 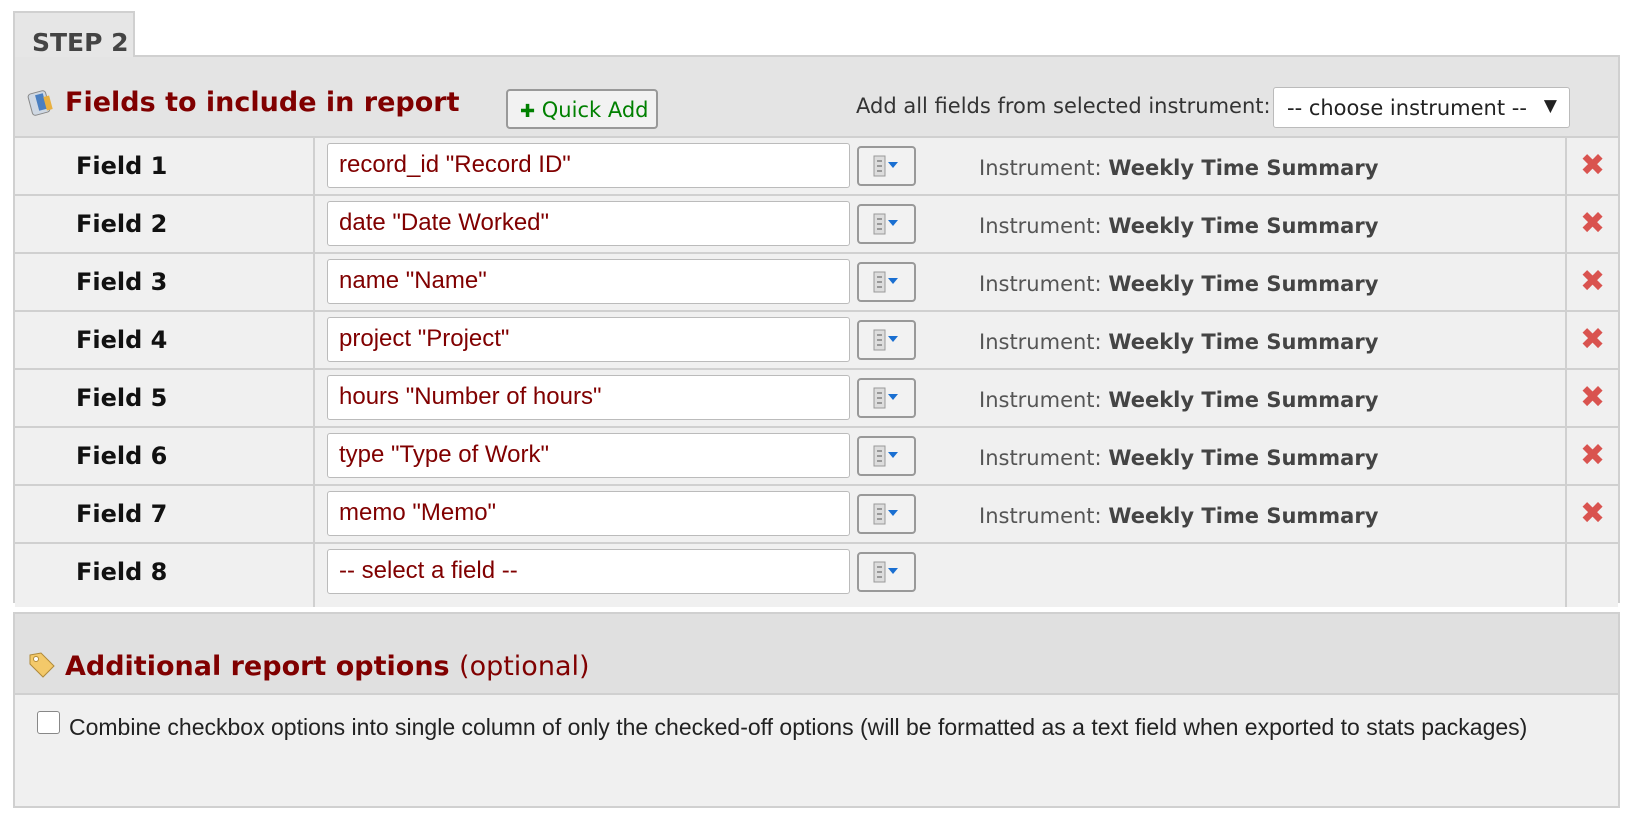 I want to click on quick-add-button: ✚ Quick Add, so click(x=582, y=109).